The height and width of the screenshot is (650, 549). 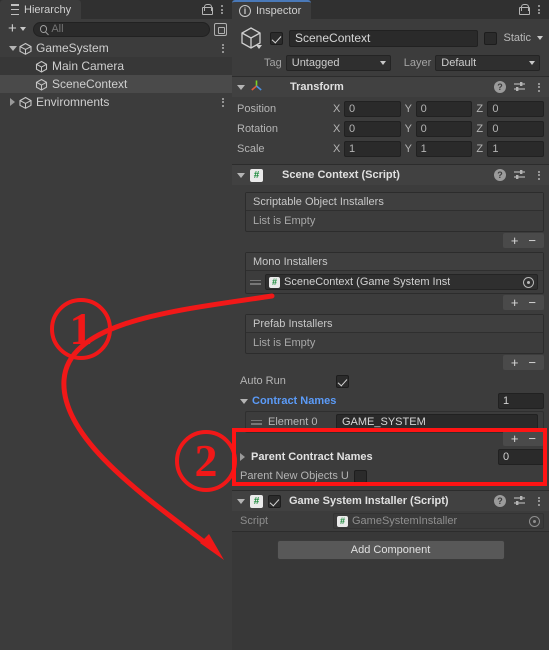 What do you see at coordinates (491, 38) in the screenshot?
I see `static-checkbox` at bounding box center [491, 38].